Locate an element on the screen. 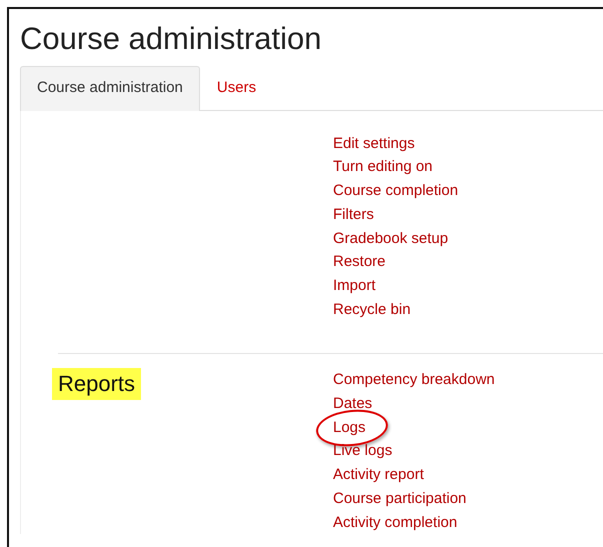  menu-link: Import is located at coordinates (354, 286).